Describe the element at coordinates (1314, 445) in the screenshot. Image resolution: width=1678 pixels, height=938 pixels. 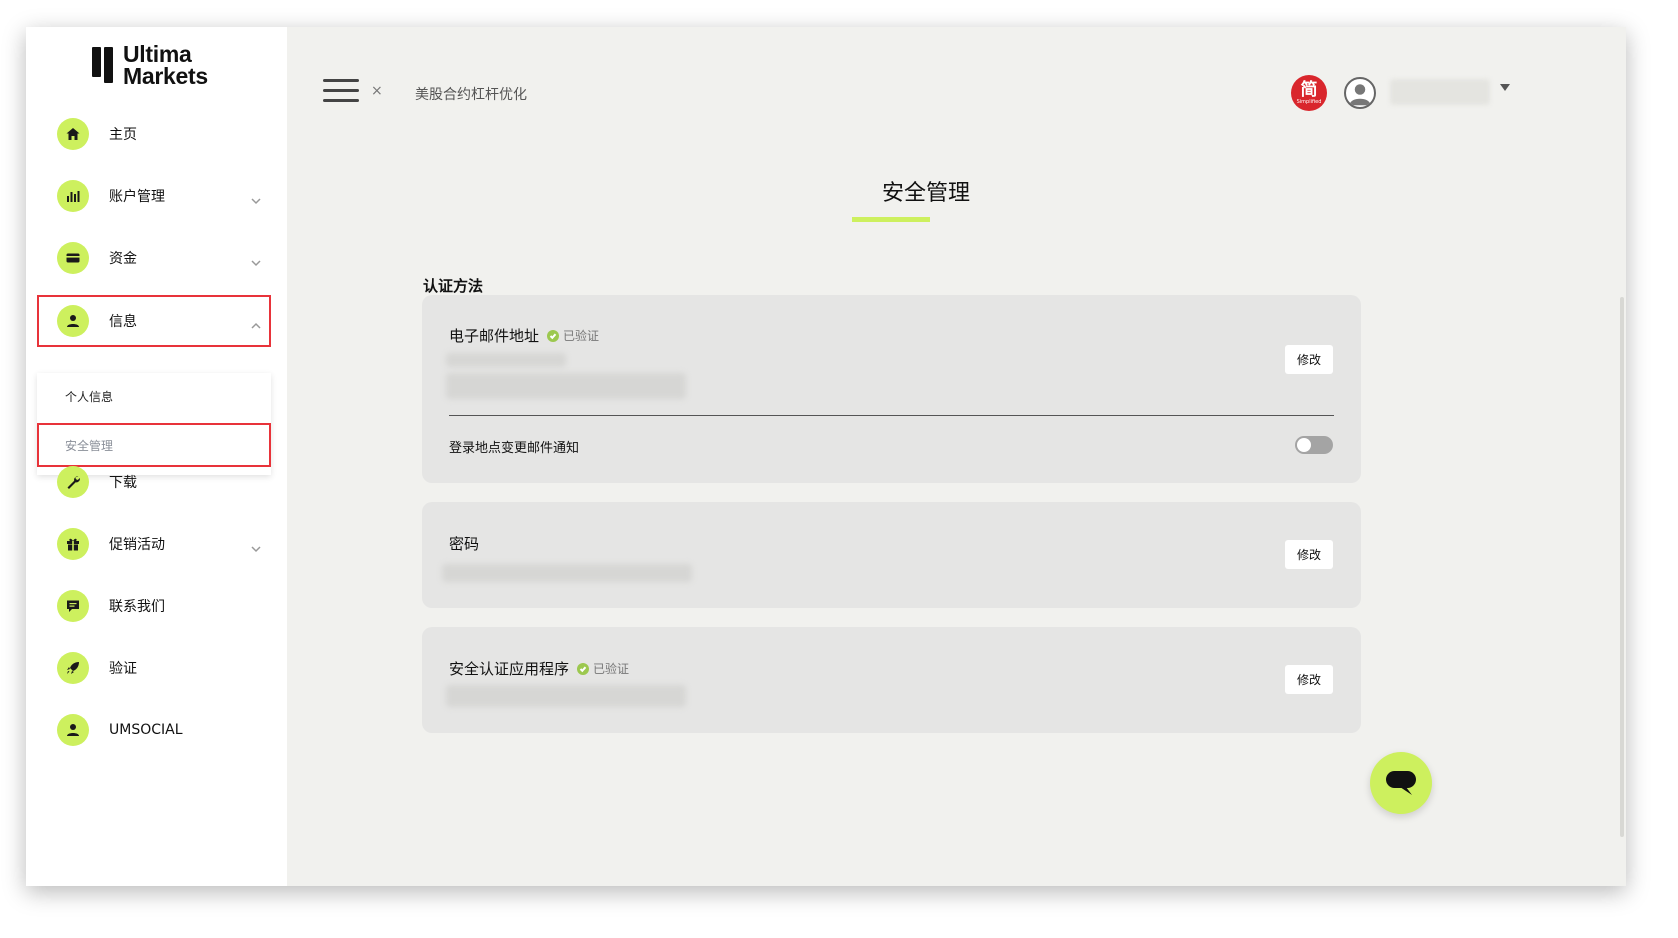
I see `login-location-notify-toggle` at that location.